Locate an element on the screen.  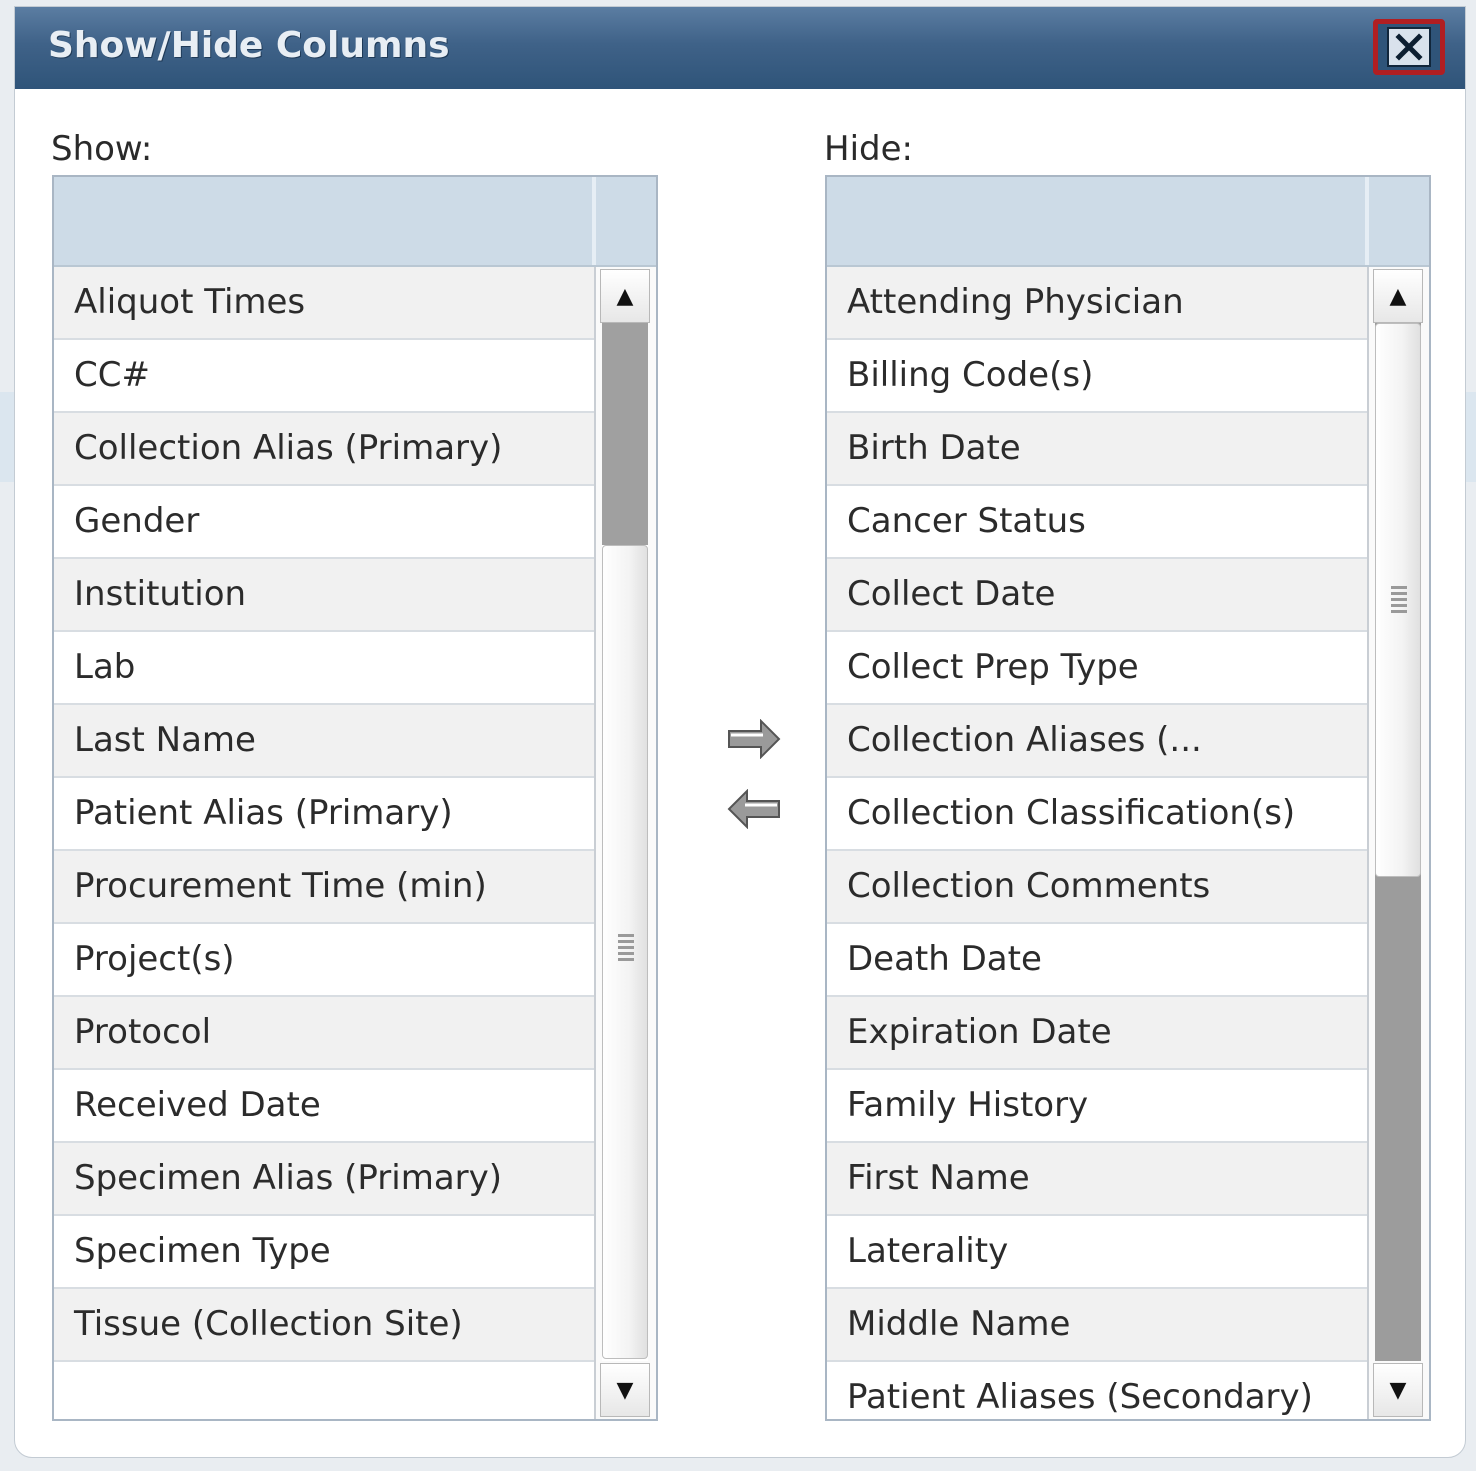
hide-scroll-thumb is located at coordinates (1398, 600).